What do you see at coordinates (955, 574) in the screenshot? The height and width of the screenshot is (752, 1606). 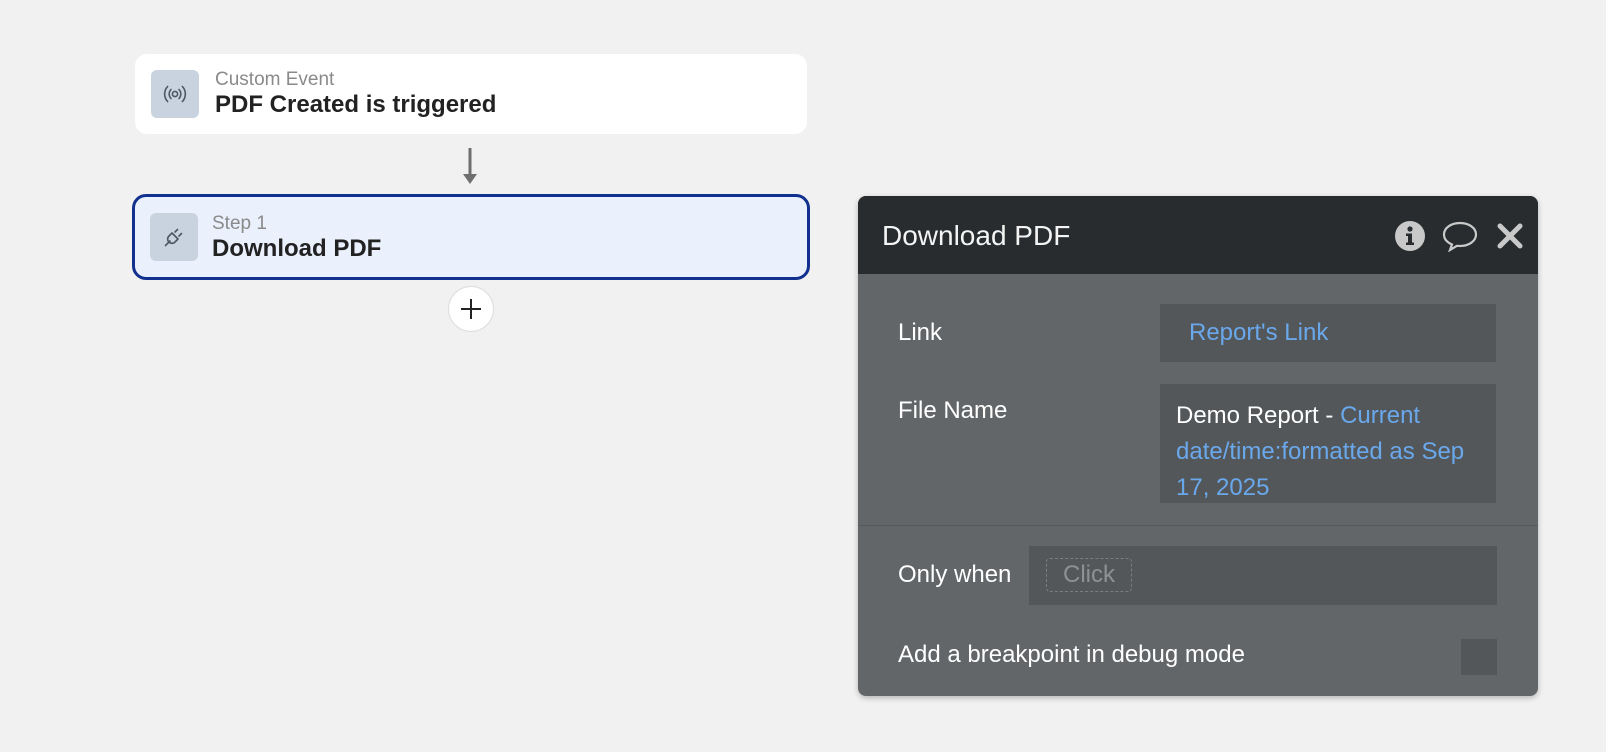 I see `only-when-label: Only when` at bounding box center [955, 574].